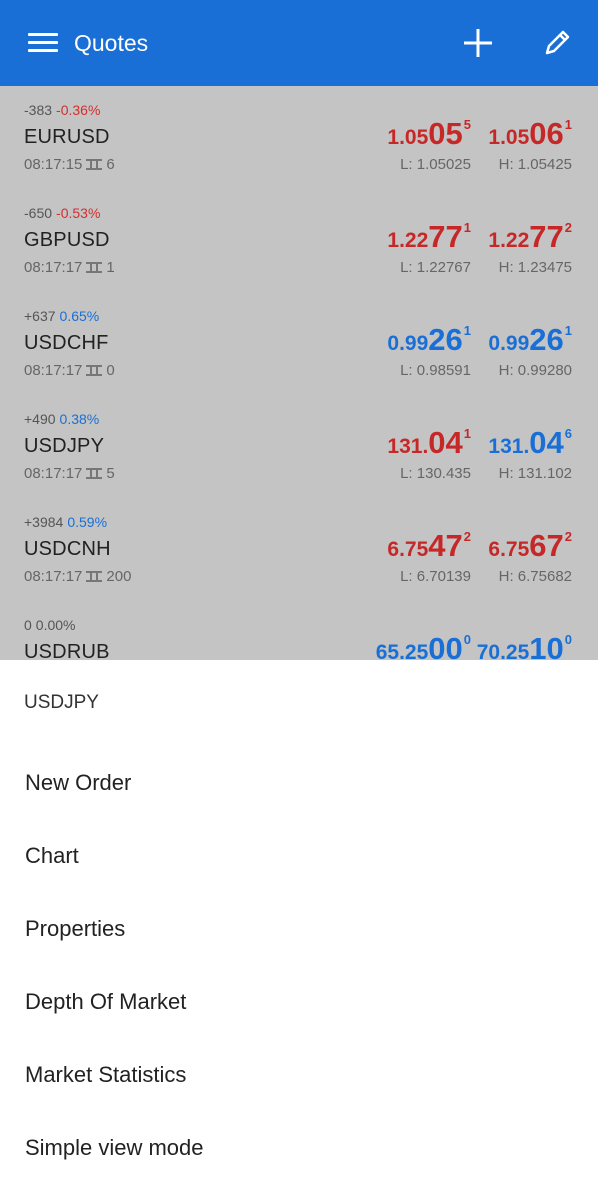 The width and height of the screenshot is (598, 1200). Describe the element at coordinates (44, 522) in the screenshot. I see `change-abs: +3984` at that location.